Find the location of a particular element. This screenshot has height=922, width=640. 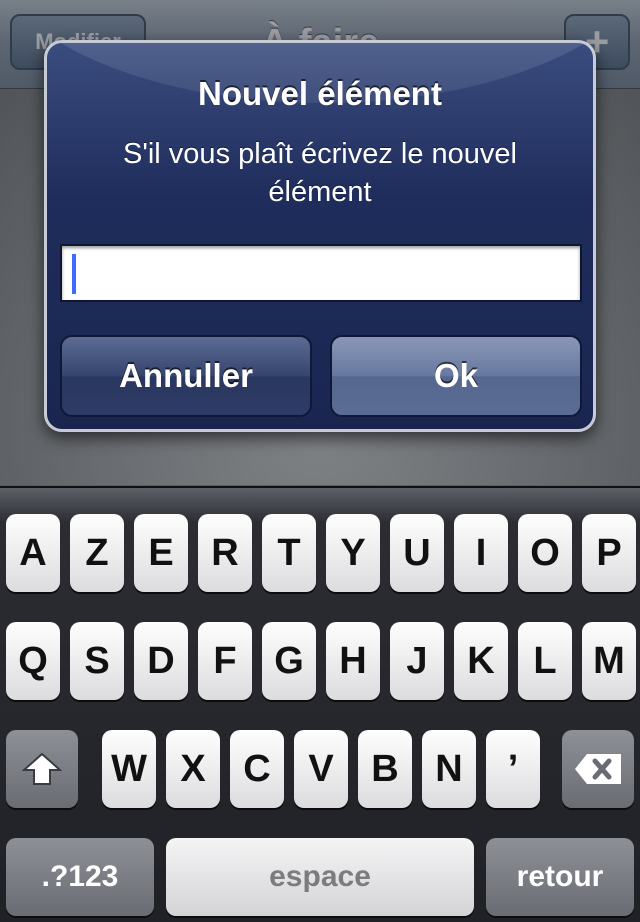

cancel-button: Annuller is located at coordinates (186, 376).